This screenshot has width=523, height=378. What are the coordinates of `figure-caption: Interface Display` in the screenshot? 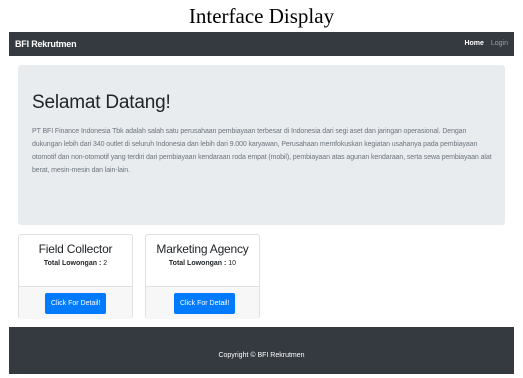 It's located at (261, 16).